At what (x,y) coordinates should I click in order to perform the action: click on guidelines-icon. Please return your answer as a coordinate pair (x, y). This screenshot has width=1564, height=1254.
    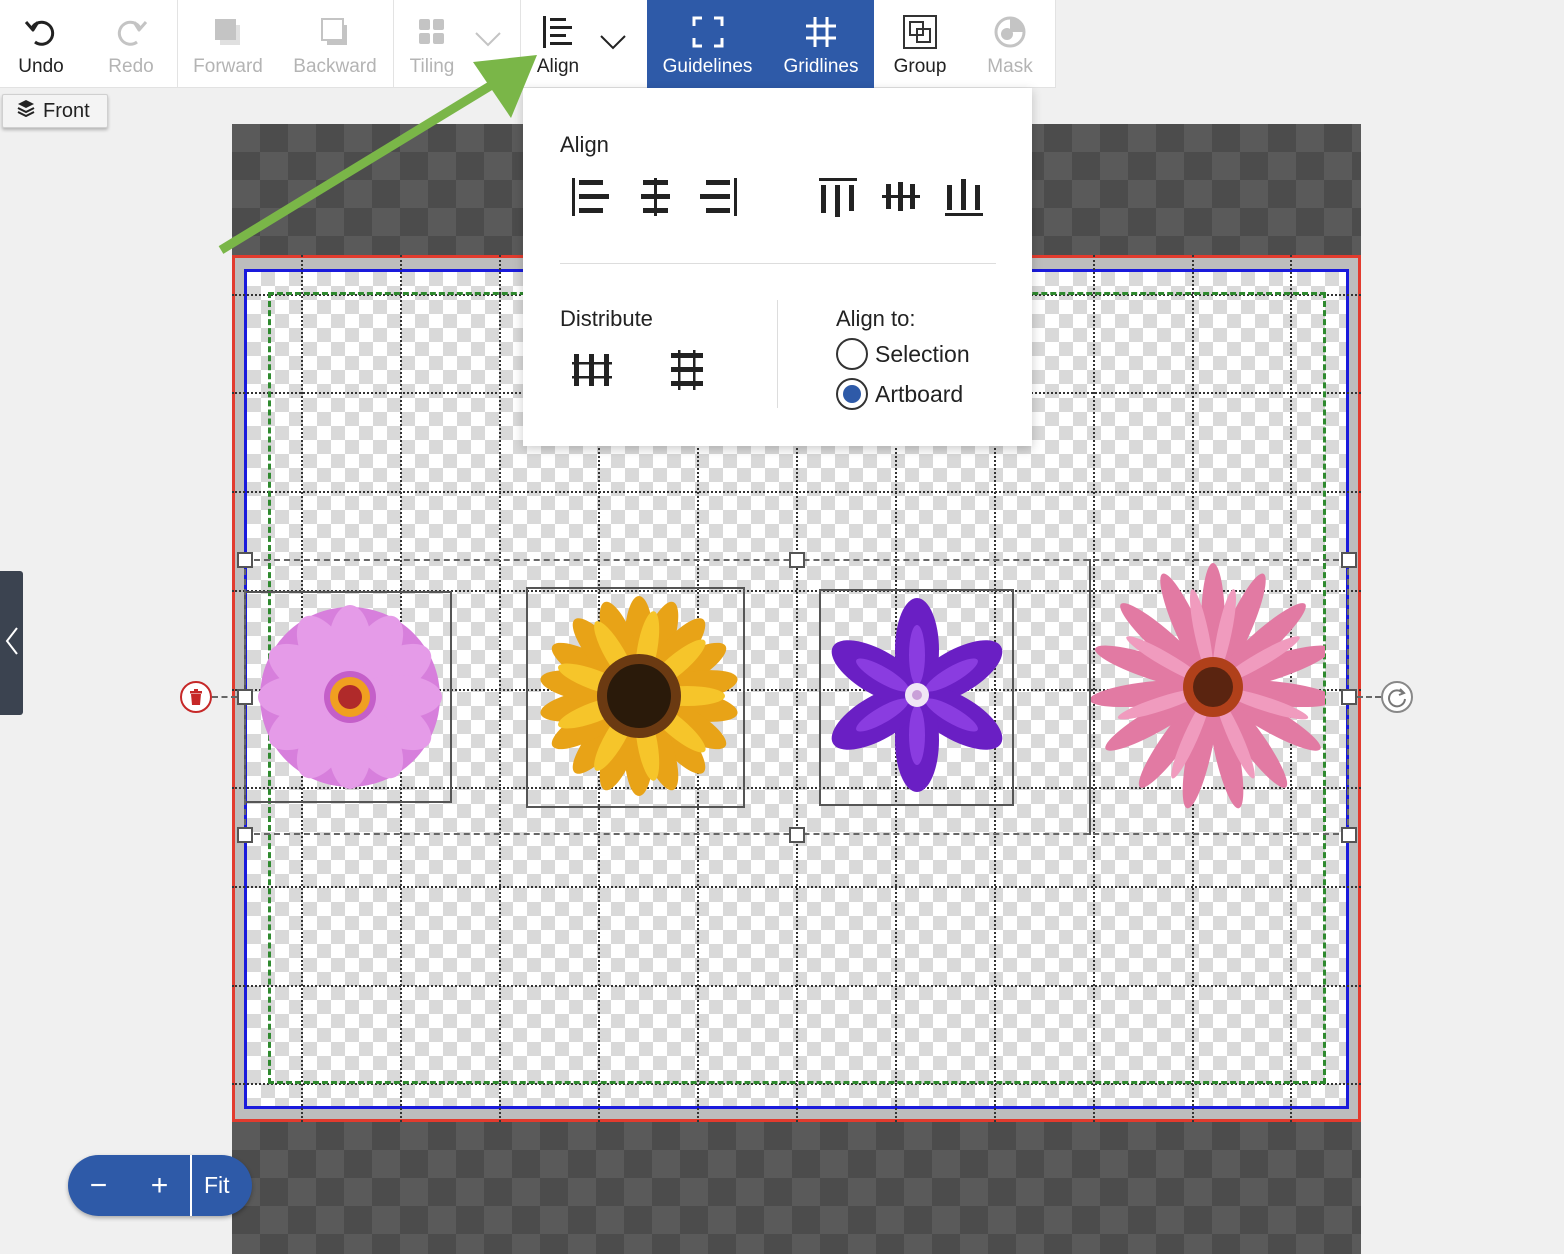
    Looking at the image, I should click on (708, 32).